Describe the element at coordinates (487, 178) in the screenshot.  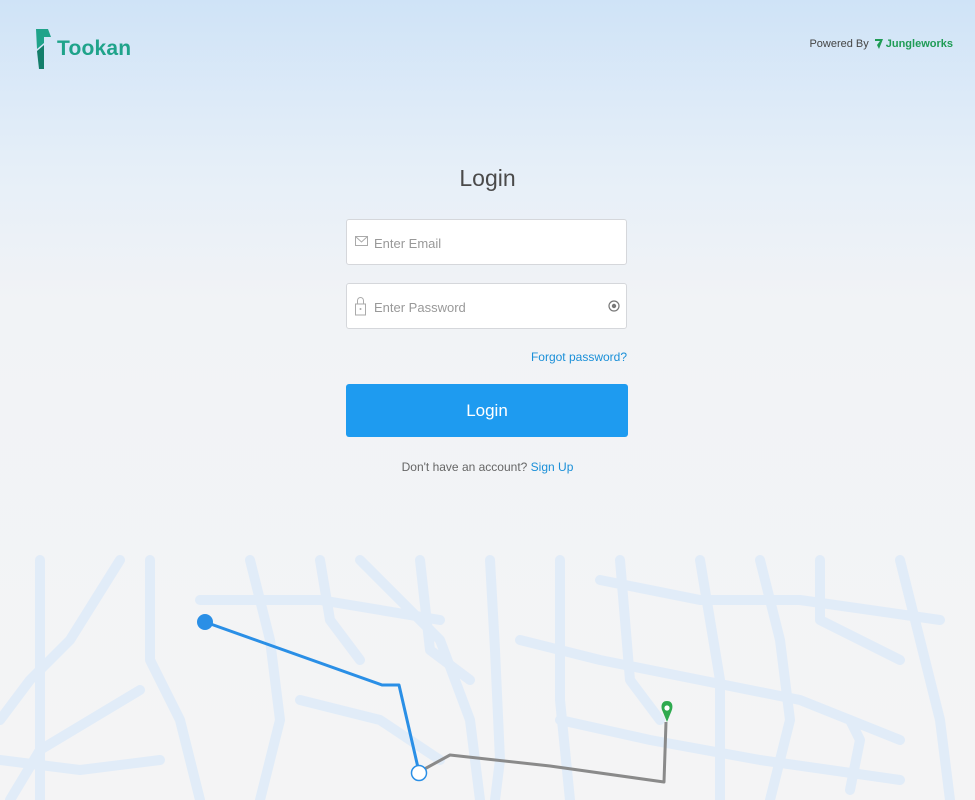
I see `page-title: Login` at that location.